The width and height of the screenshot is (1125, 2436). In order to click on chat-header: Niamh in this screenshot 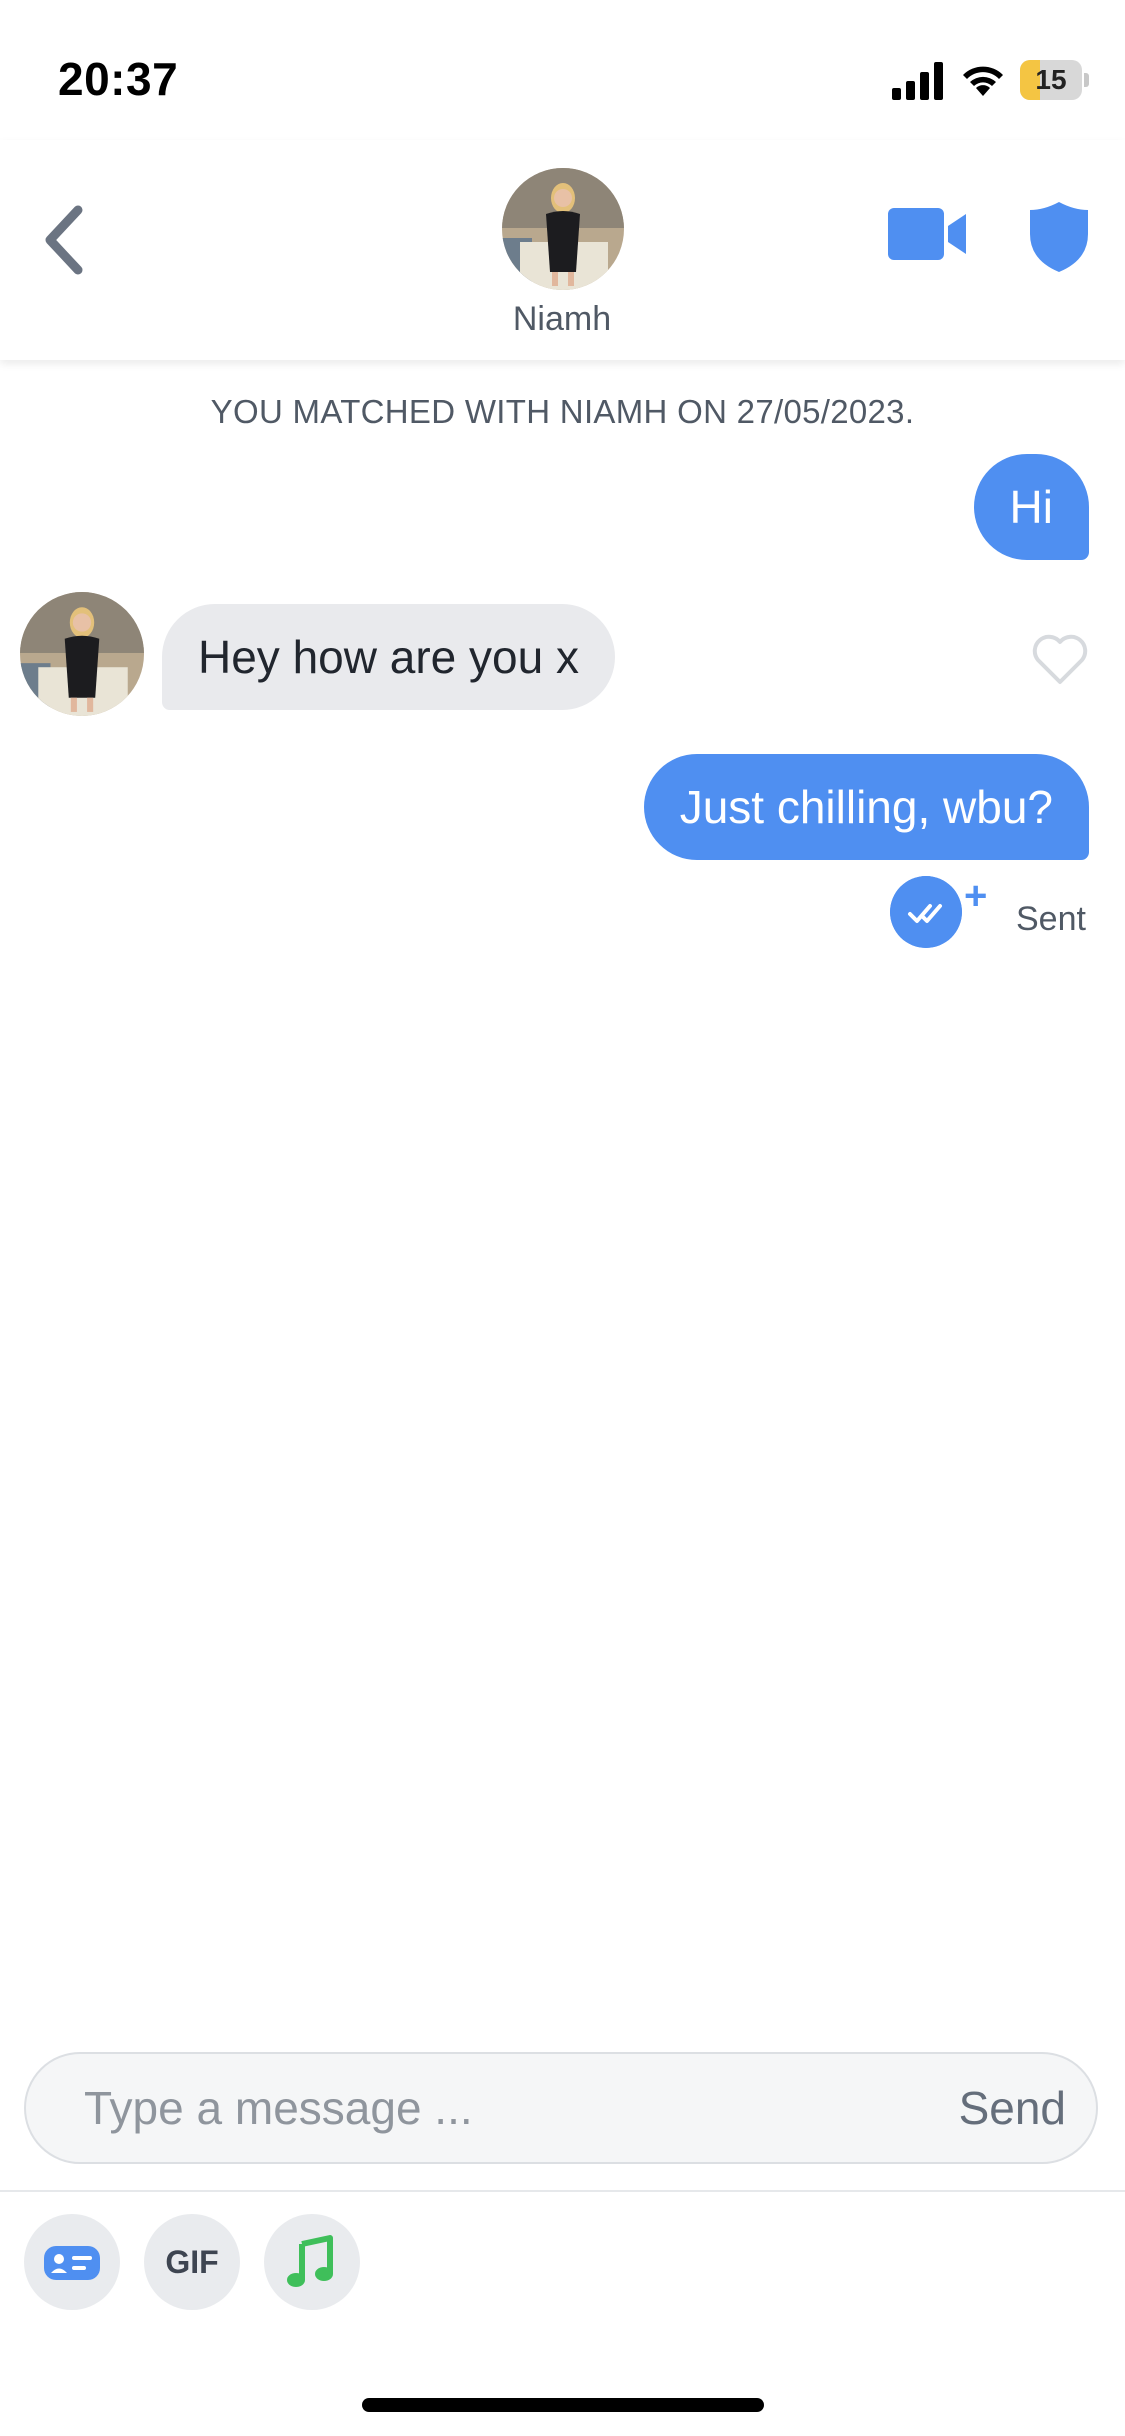, I will do `click(562, 250)`.